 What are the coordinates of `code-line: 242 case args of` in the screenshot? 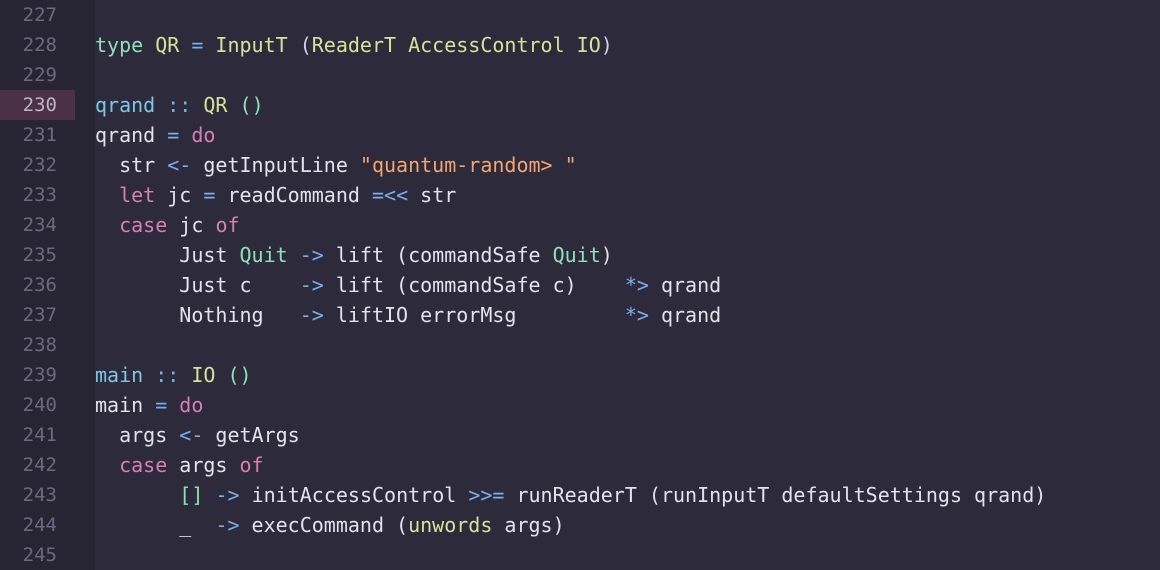 It's located at (580, 465).